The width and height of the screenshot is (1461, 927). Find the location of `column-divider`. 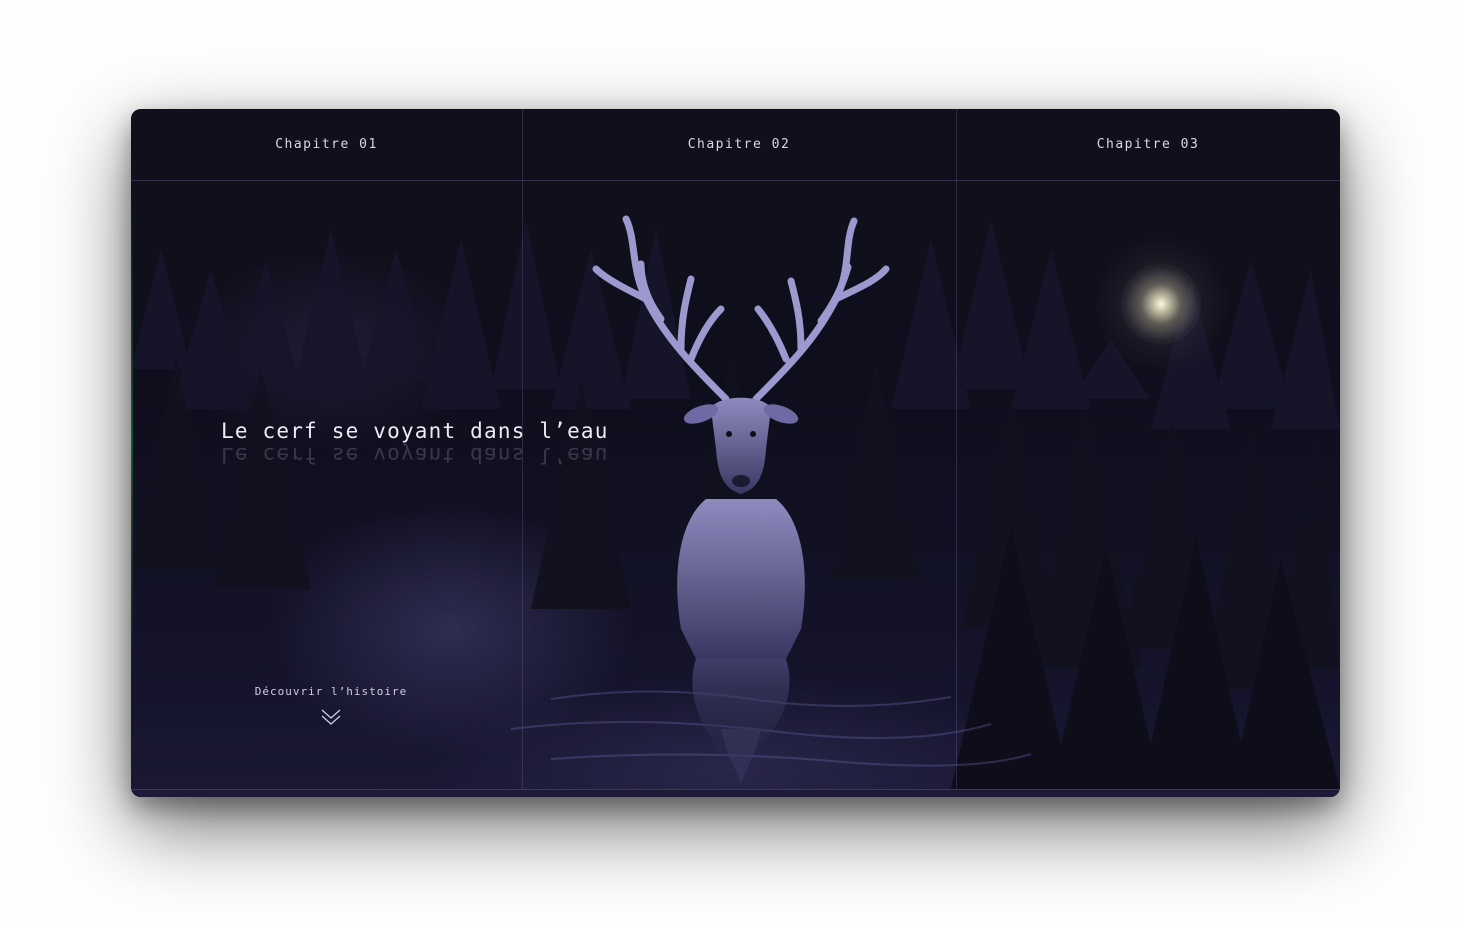

column-divider is located at coordinates (956, 449).